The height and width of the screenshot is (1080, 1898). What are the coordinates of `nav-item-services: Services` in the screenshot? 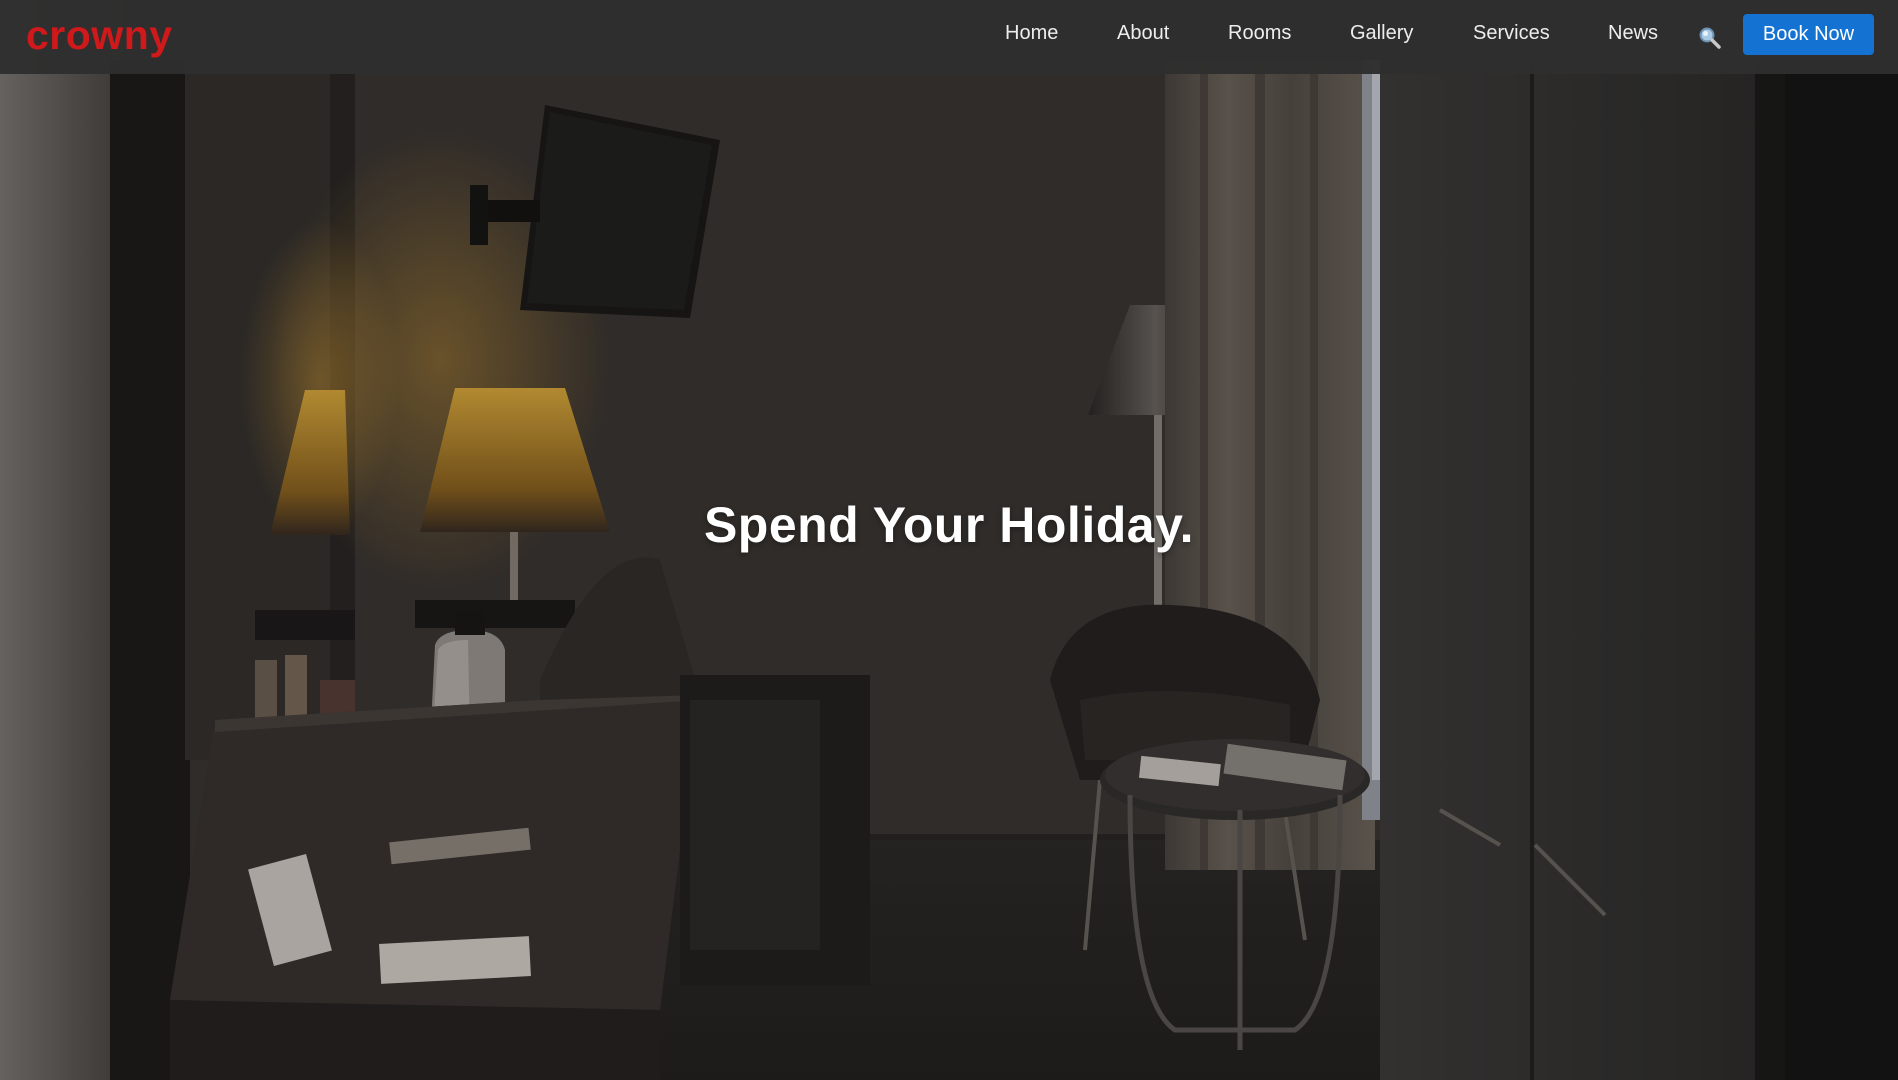 It's located at (1511, 33).